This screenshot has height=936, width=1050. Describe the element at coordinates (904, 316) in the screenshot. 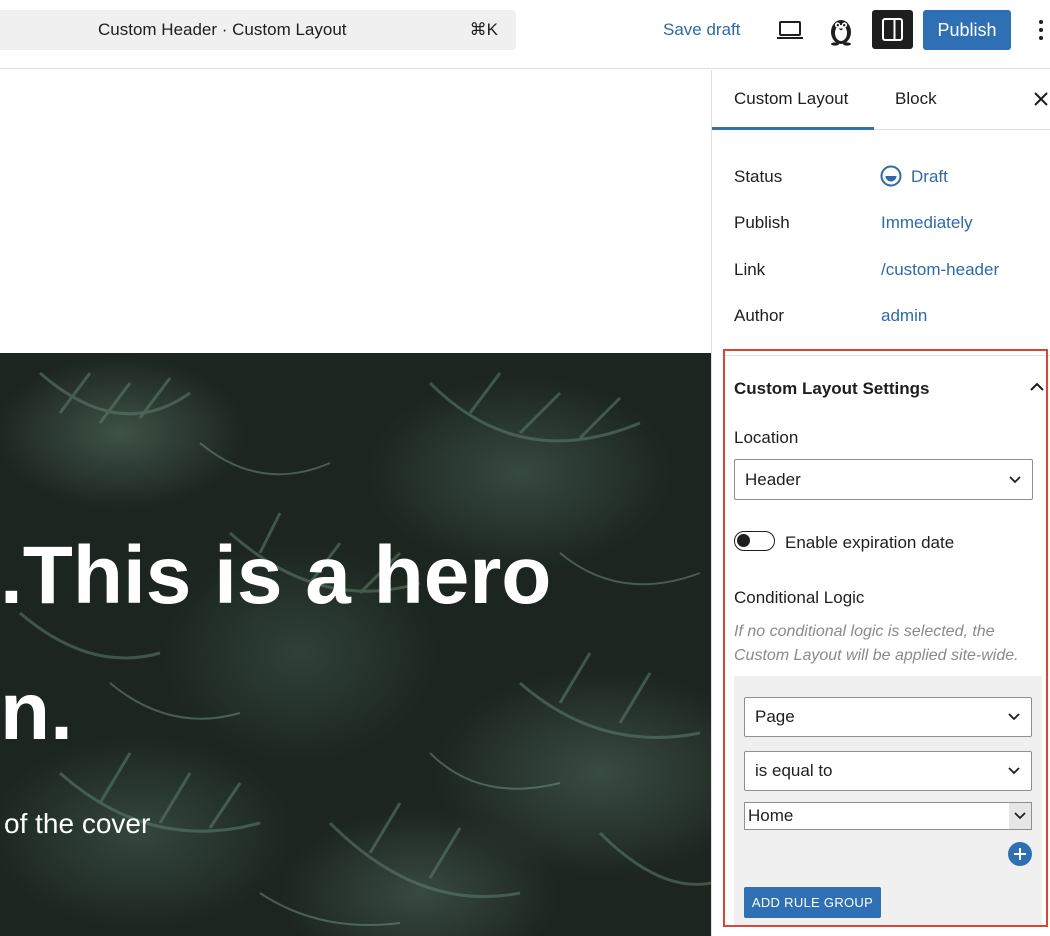

I see `author-value: admin` at that location.